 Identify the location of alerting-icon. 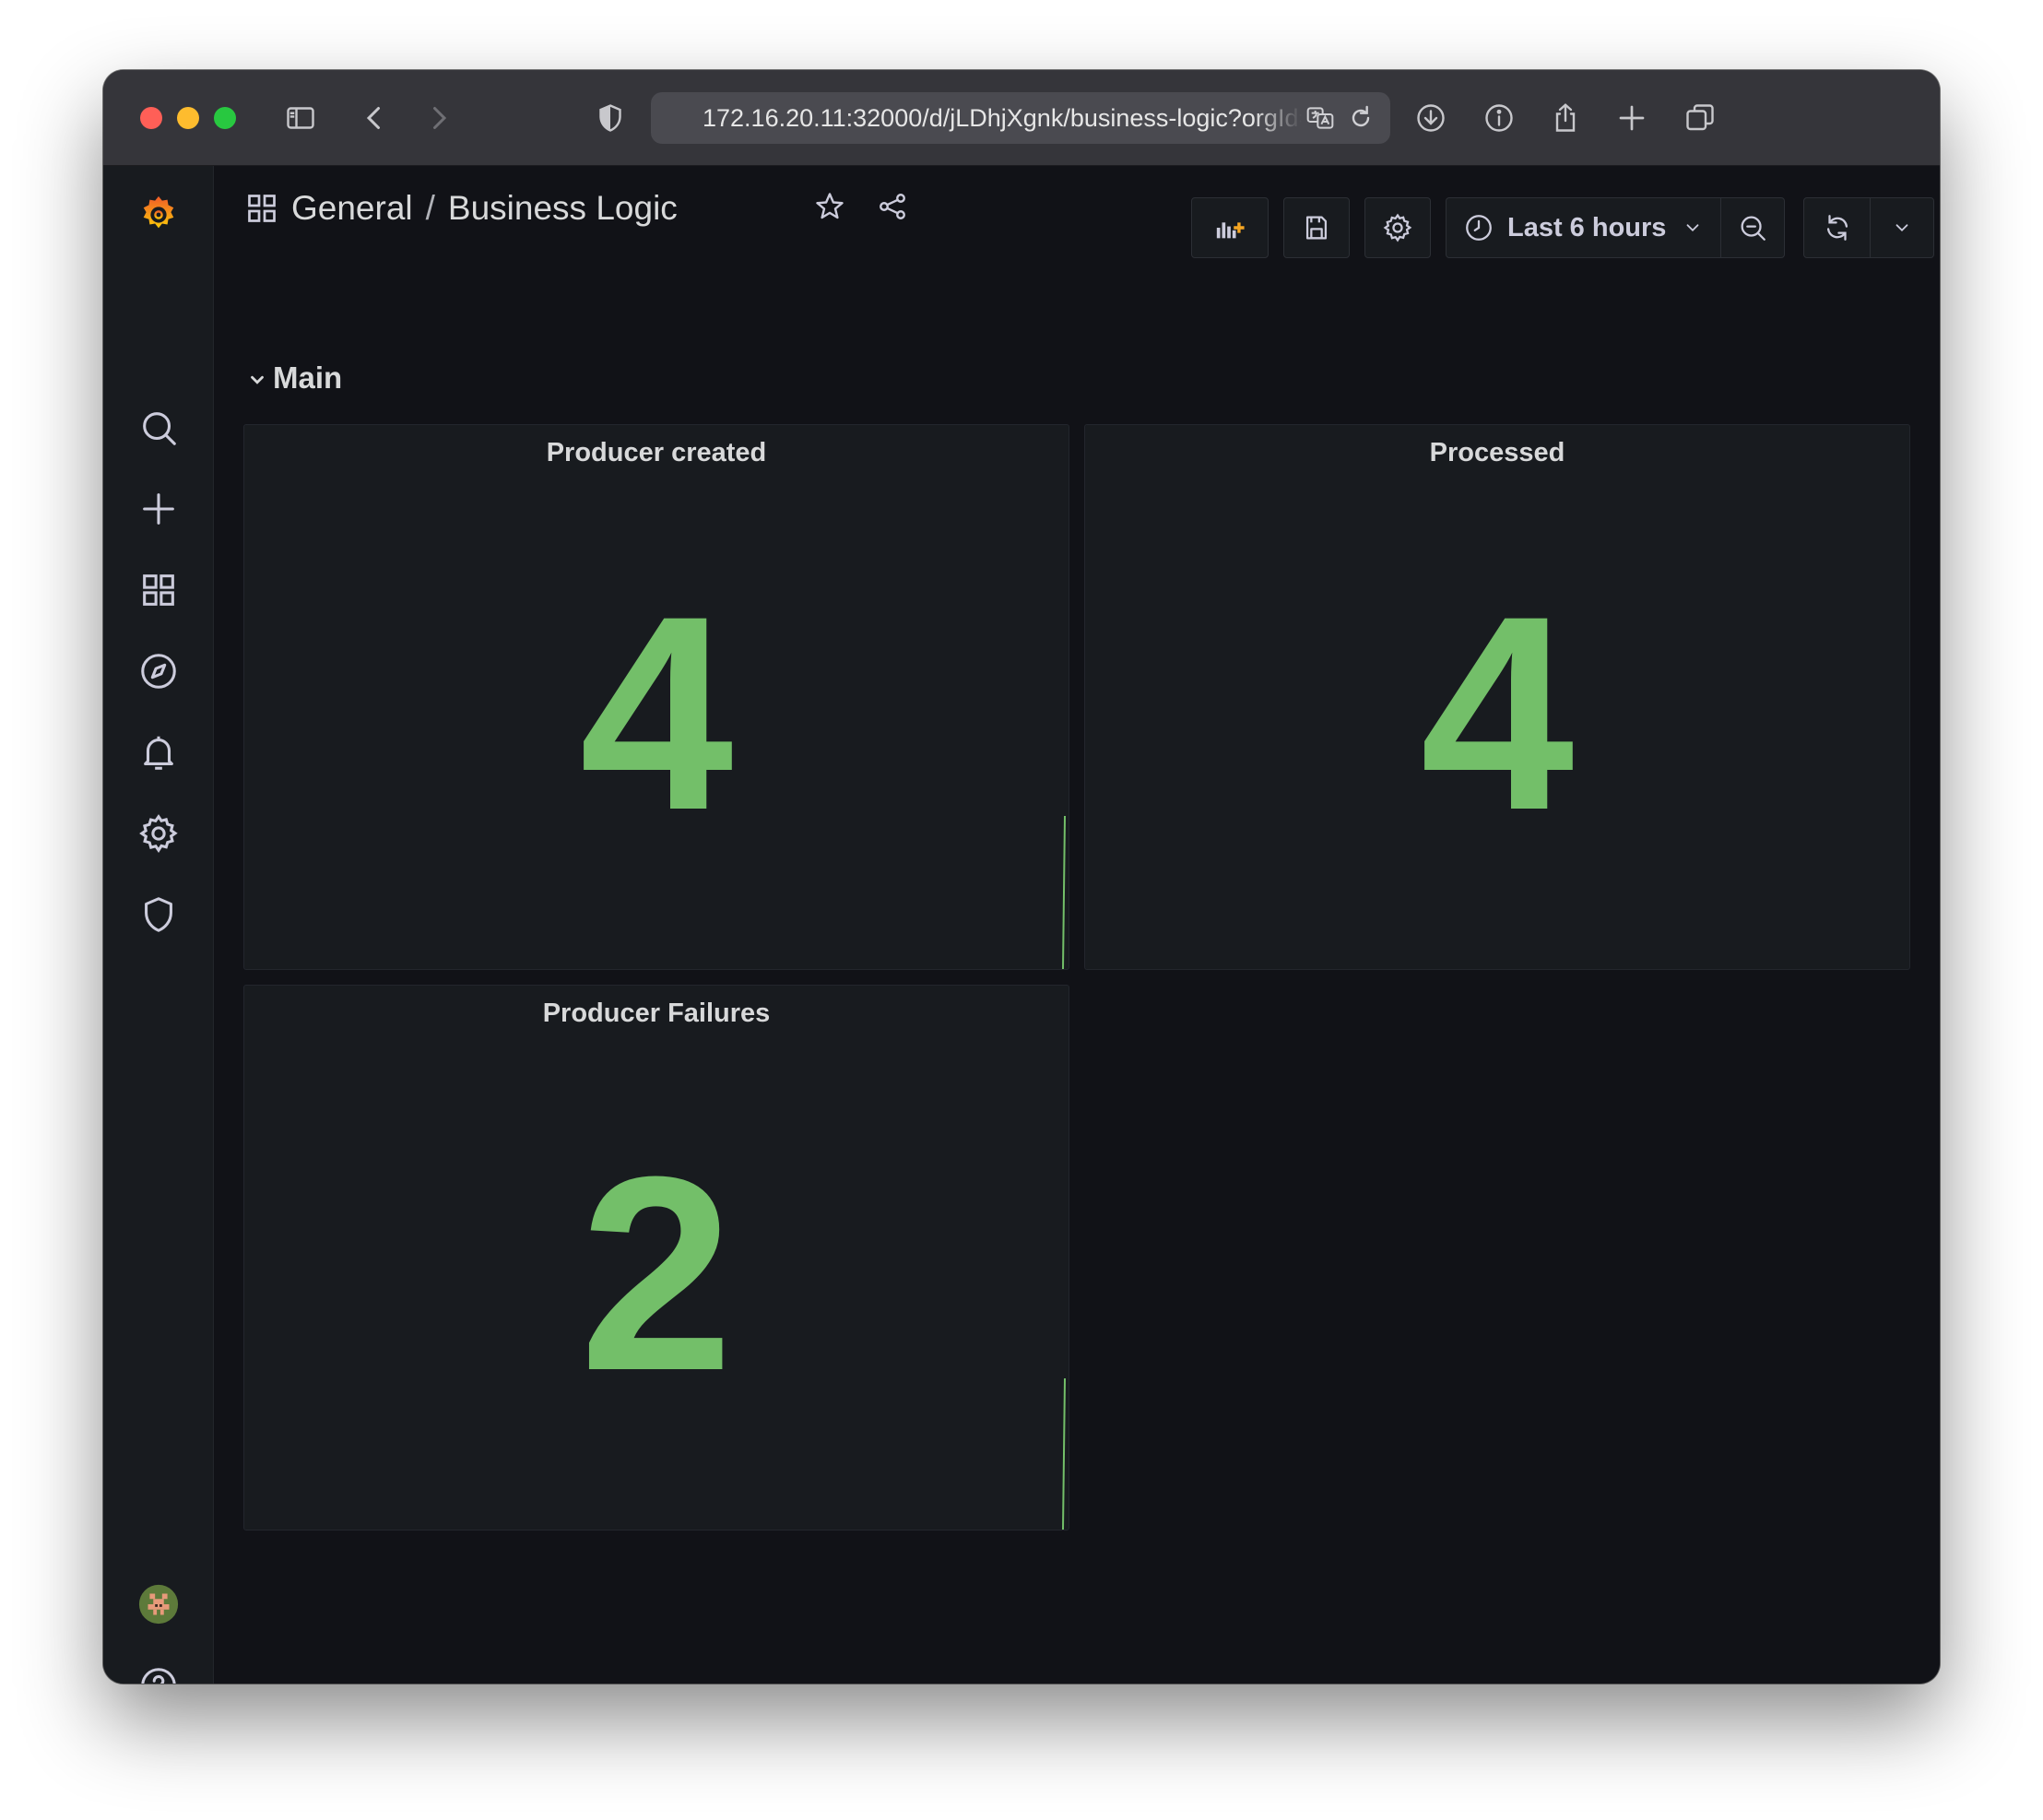
(159, 752).